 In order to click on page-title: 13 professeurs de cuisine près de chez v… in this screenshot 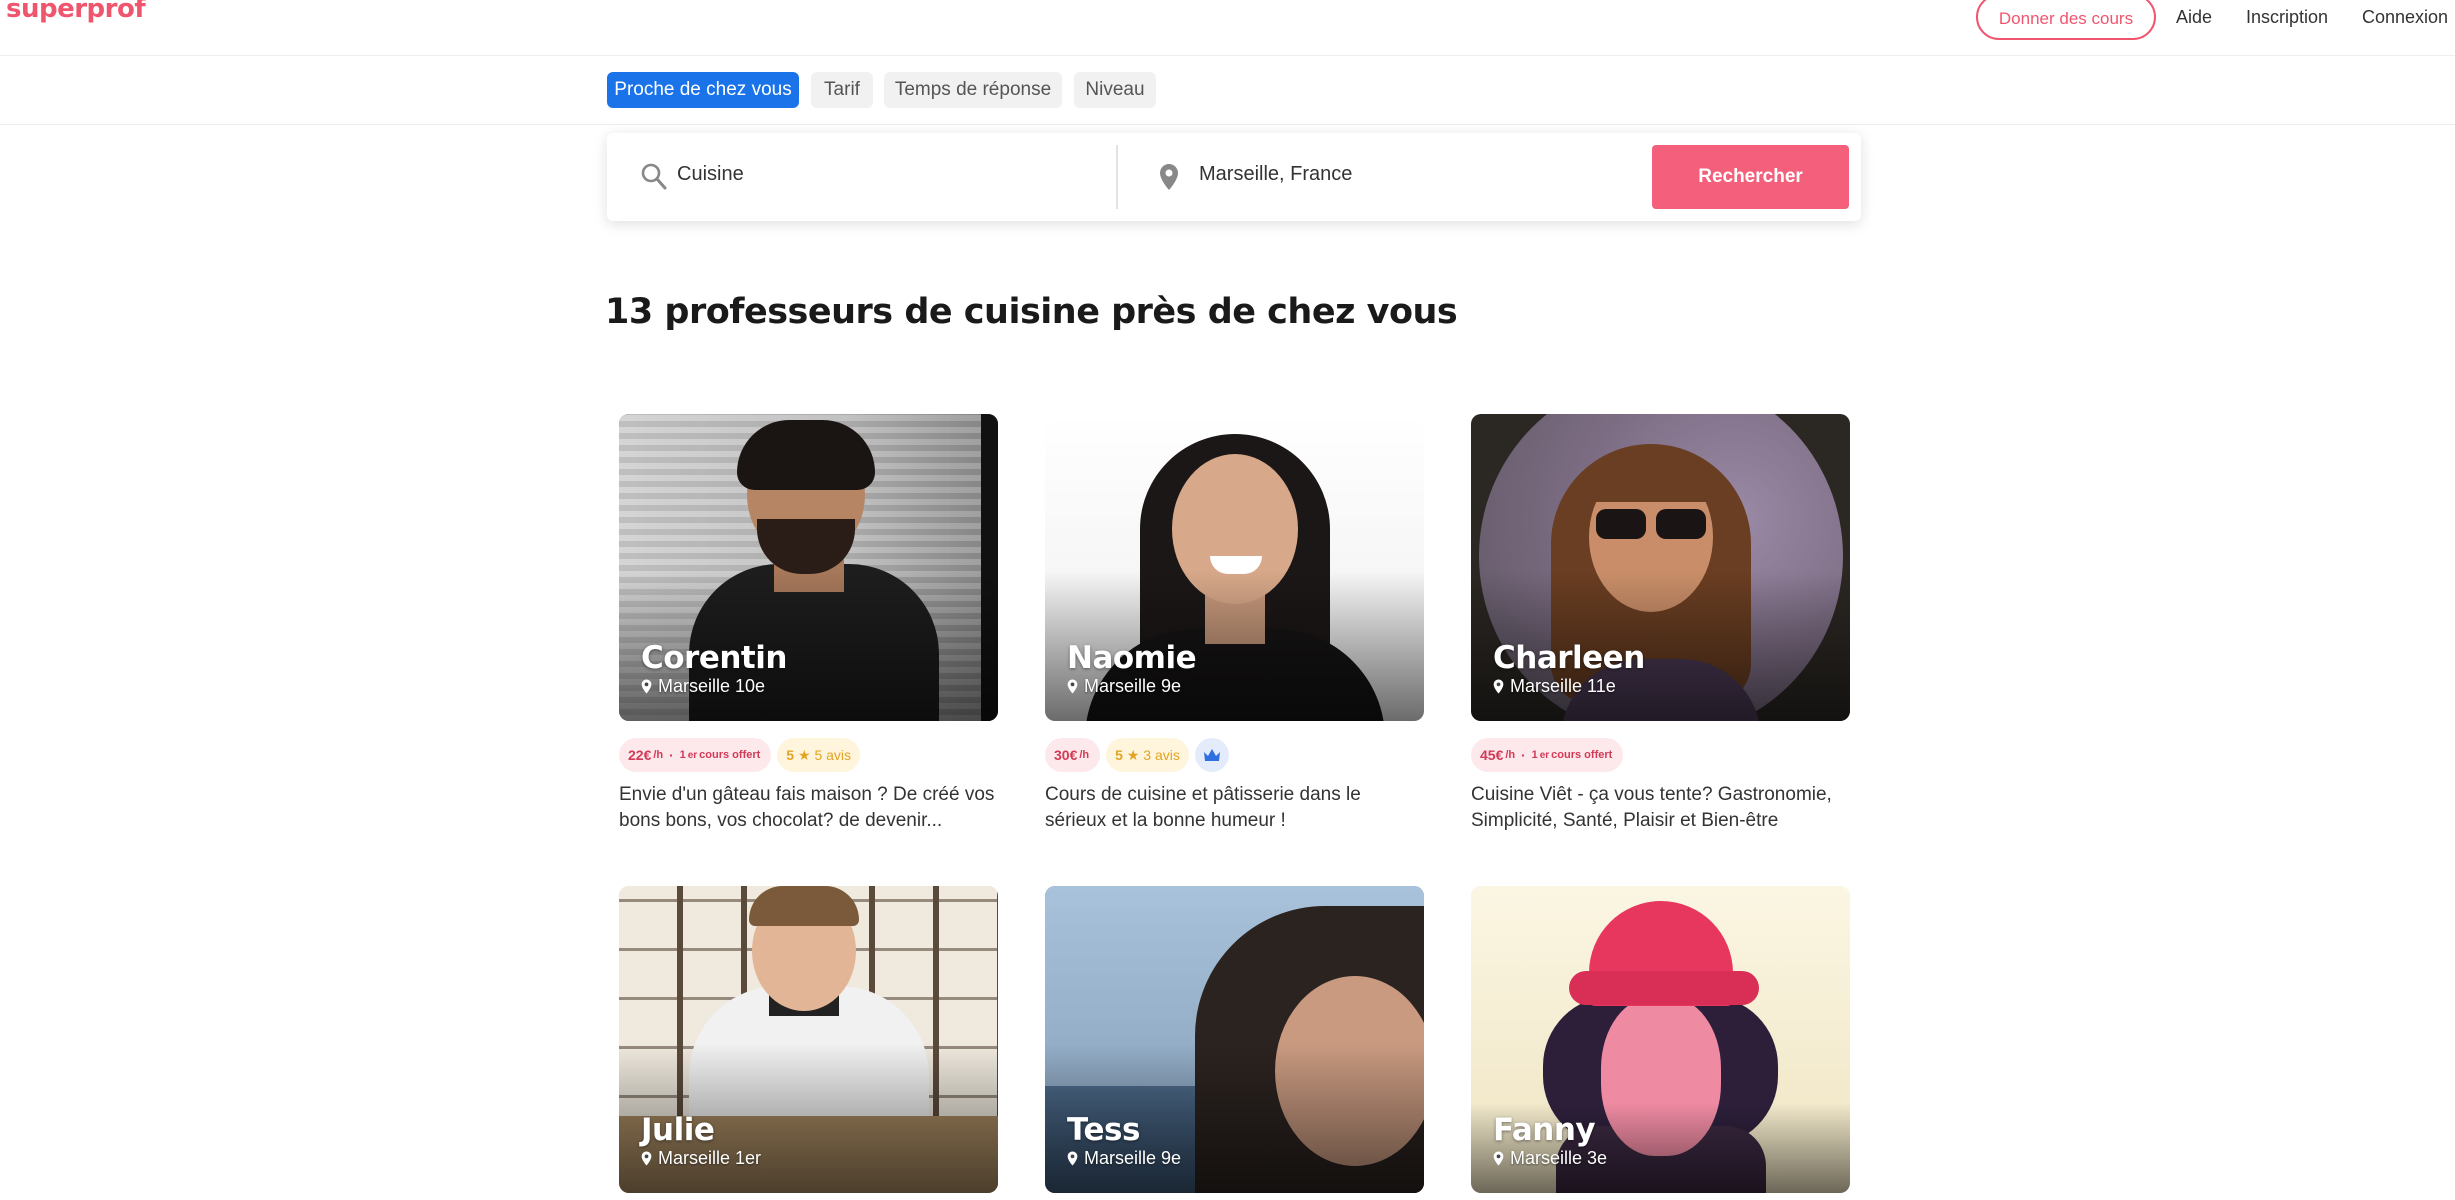, I will do `click(1031, 312)`.